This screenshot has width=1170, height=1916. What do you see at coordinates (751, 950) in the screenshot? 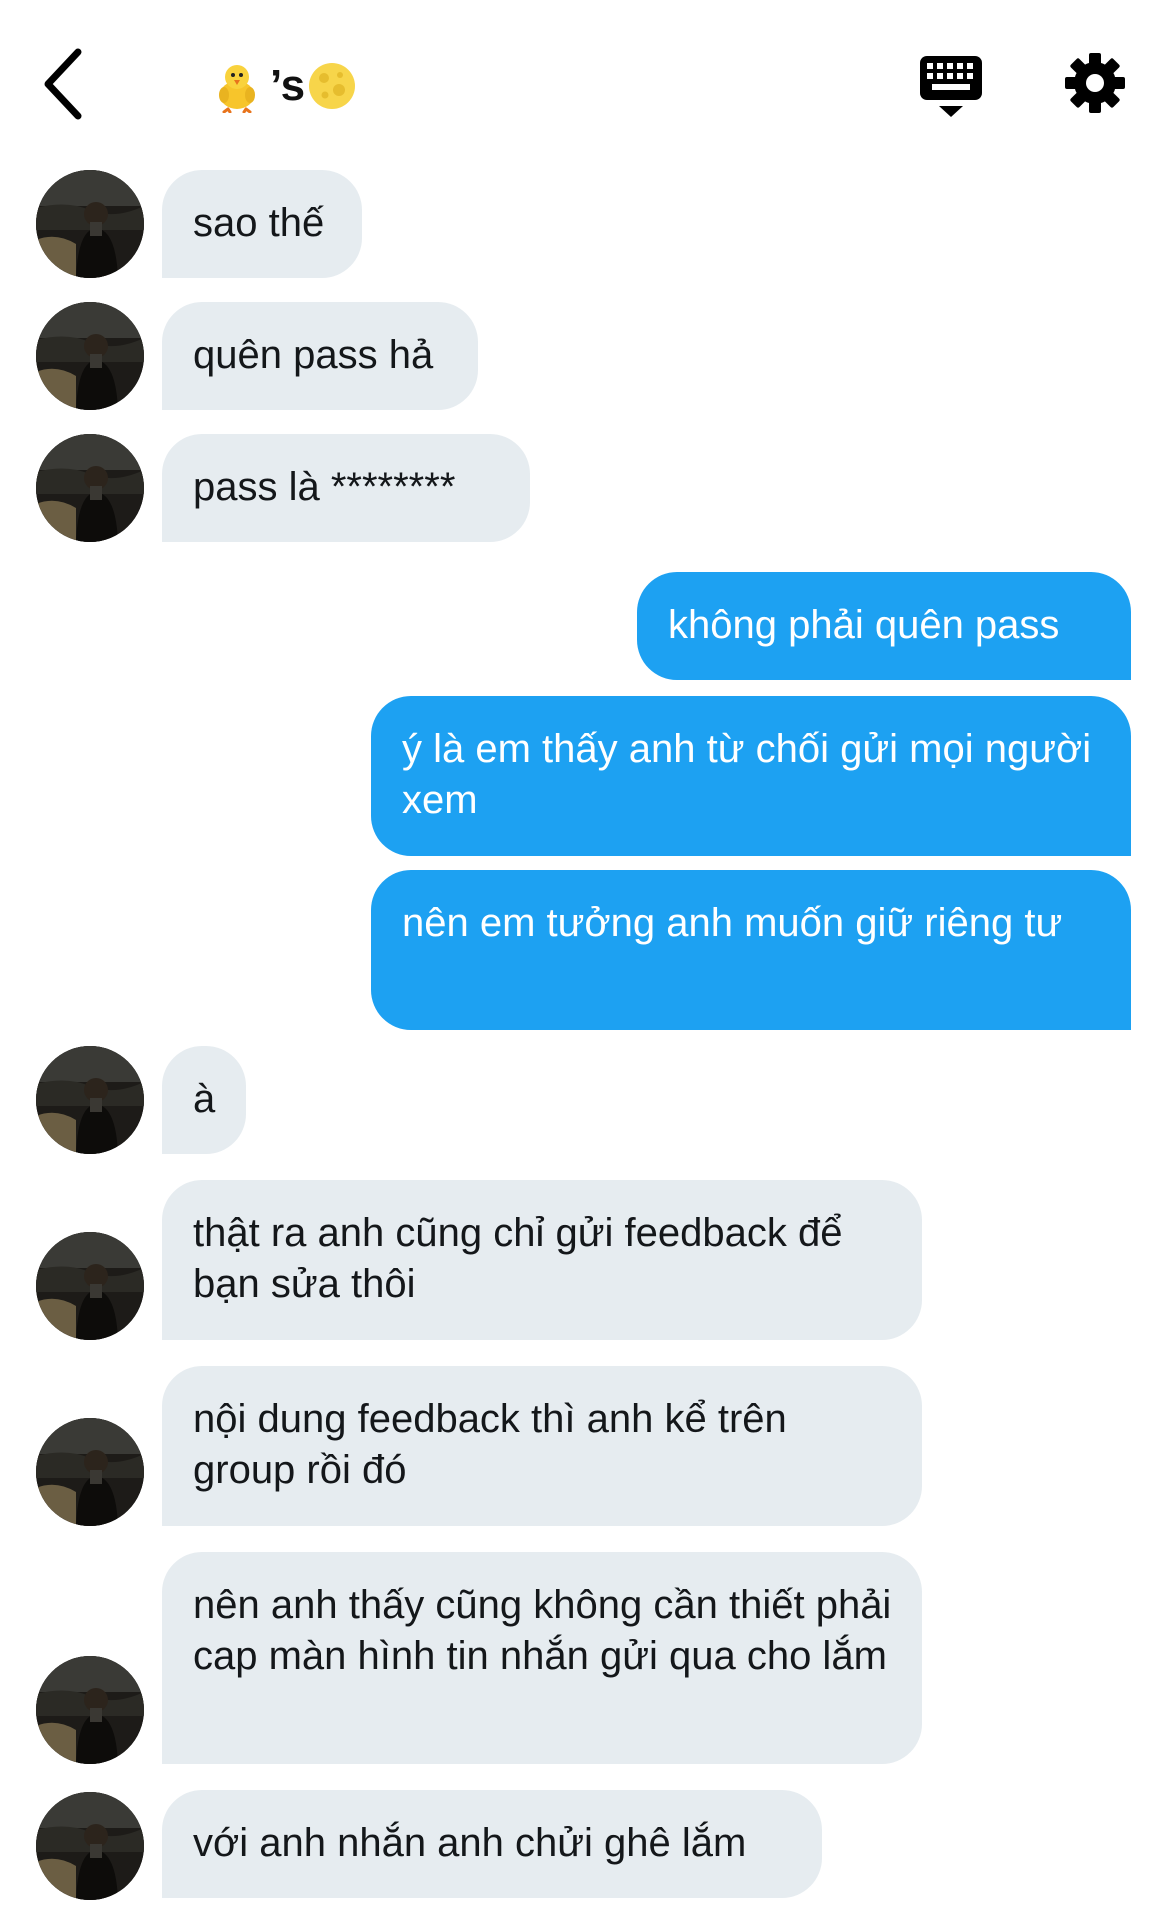
I see `message-bubble-outgoing: nên em tưởng anh muốn giữ riêng tư` at bounding box center [751, 950].